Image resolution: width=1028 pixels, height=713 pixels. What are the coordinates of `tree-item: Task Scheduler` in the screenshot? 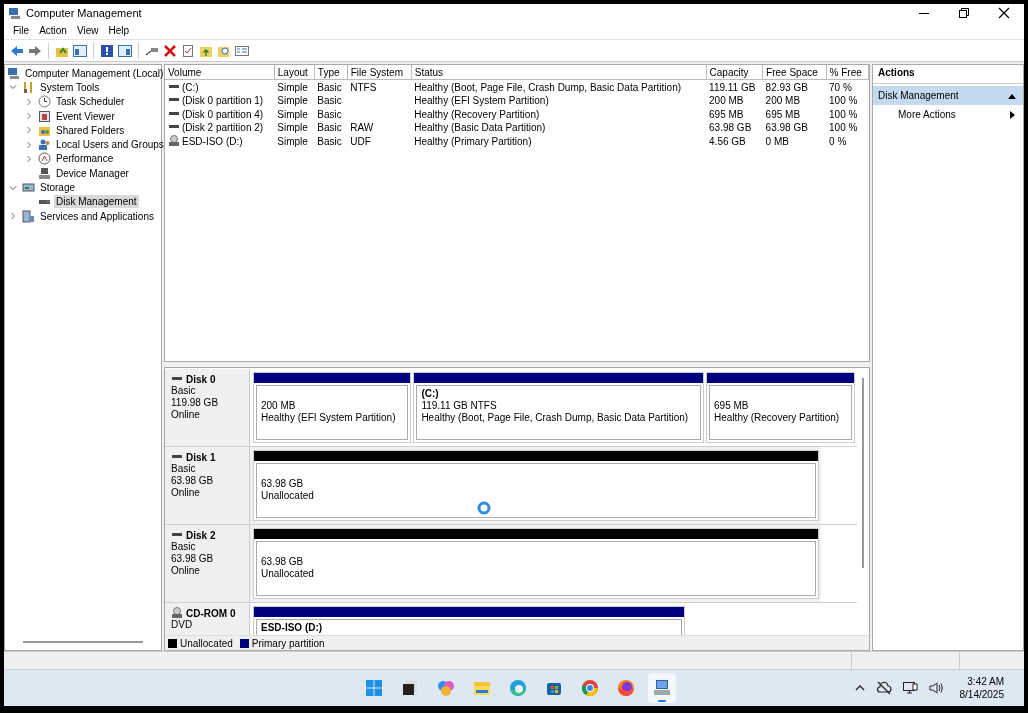 It's located at (90, 102).